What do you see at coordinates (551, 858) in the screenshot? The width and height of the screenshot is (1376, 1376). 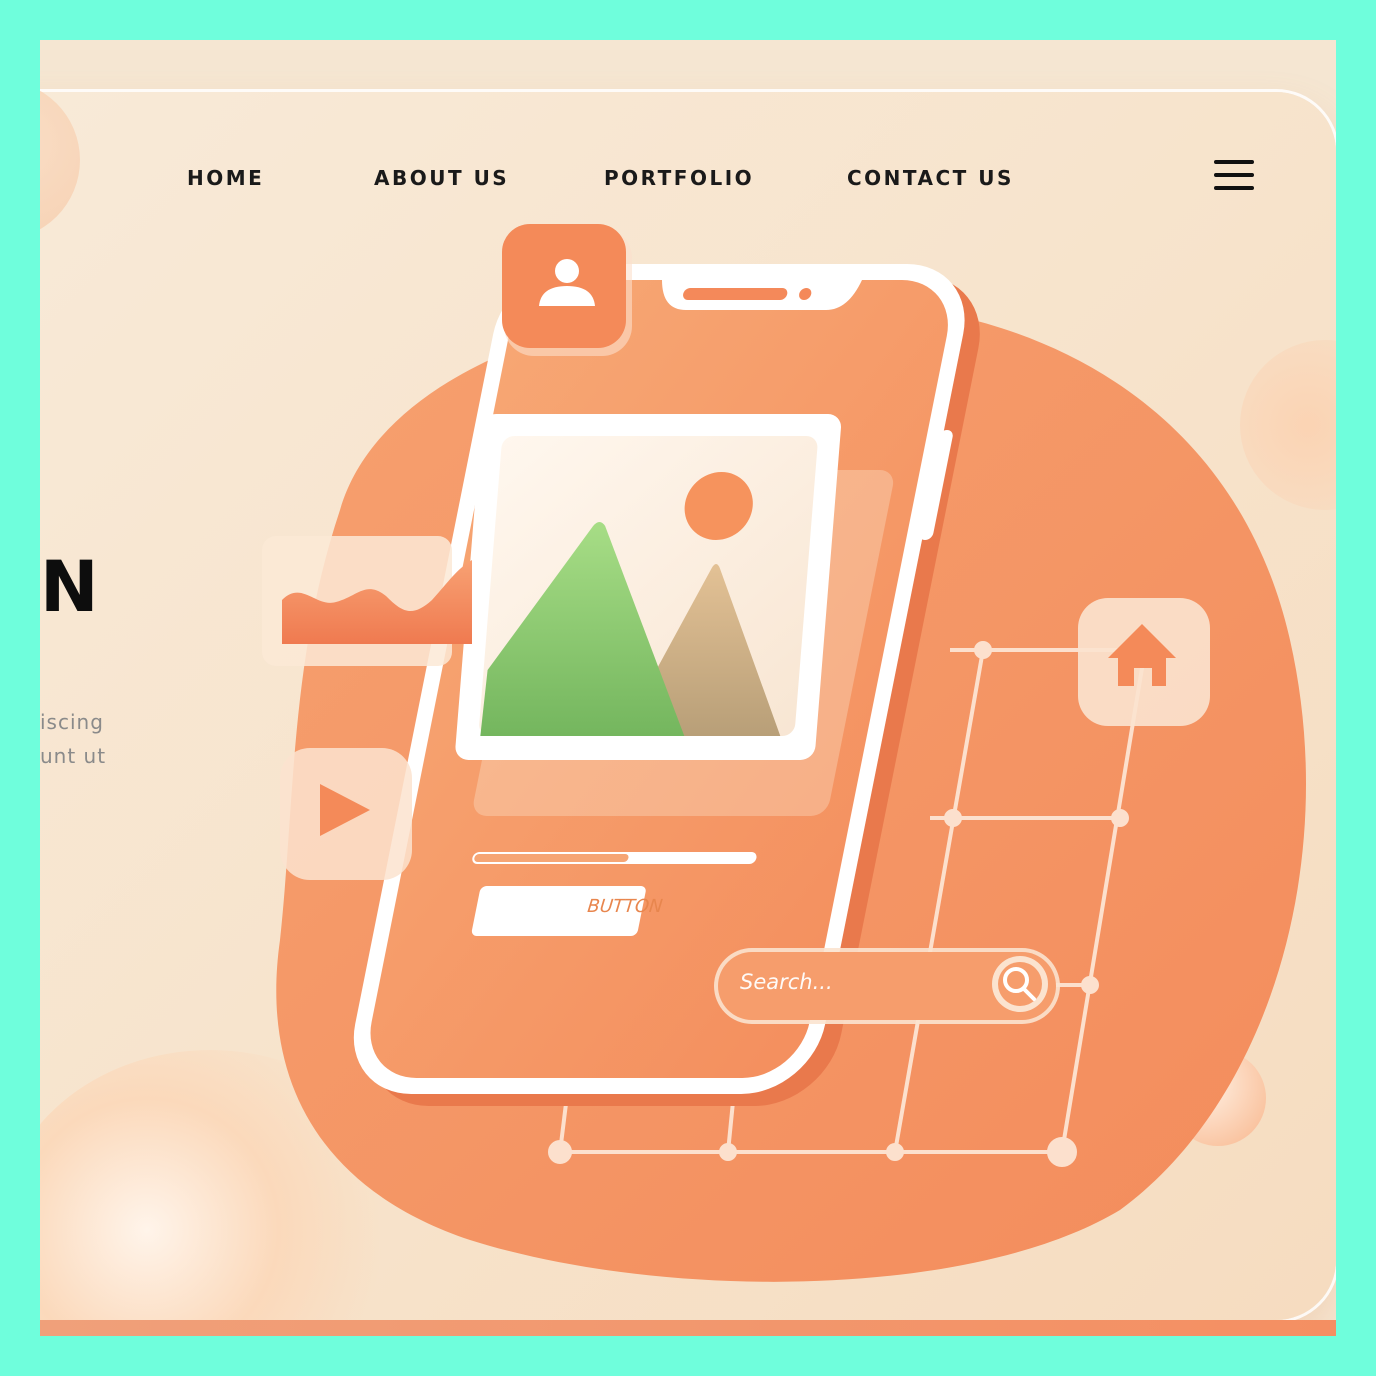 I see `progress-fill` at bounding box center [551, 858].